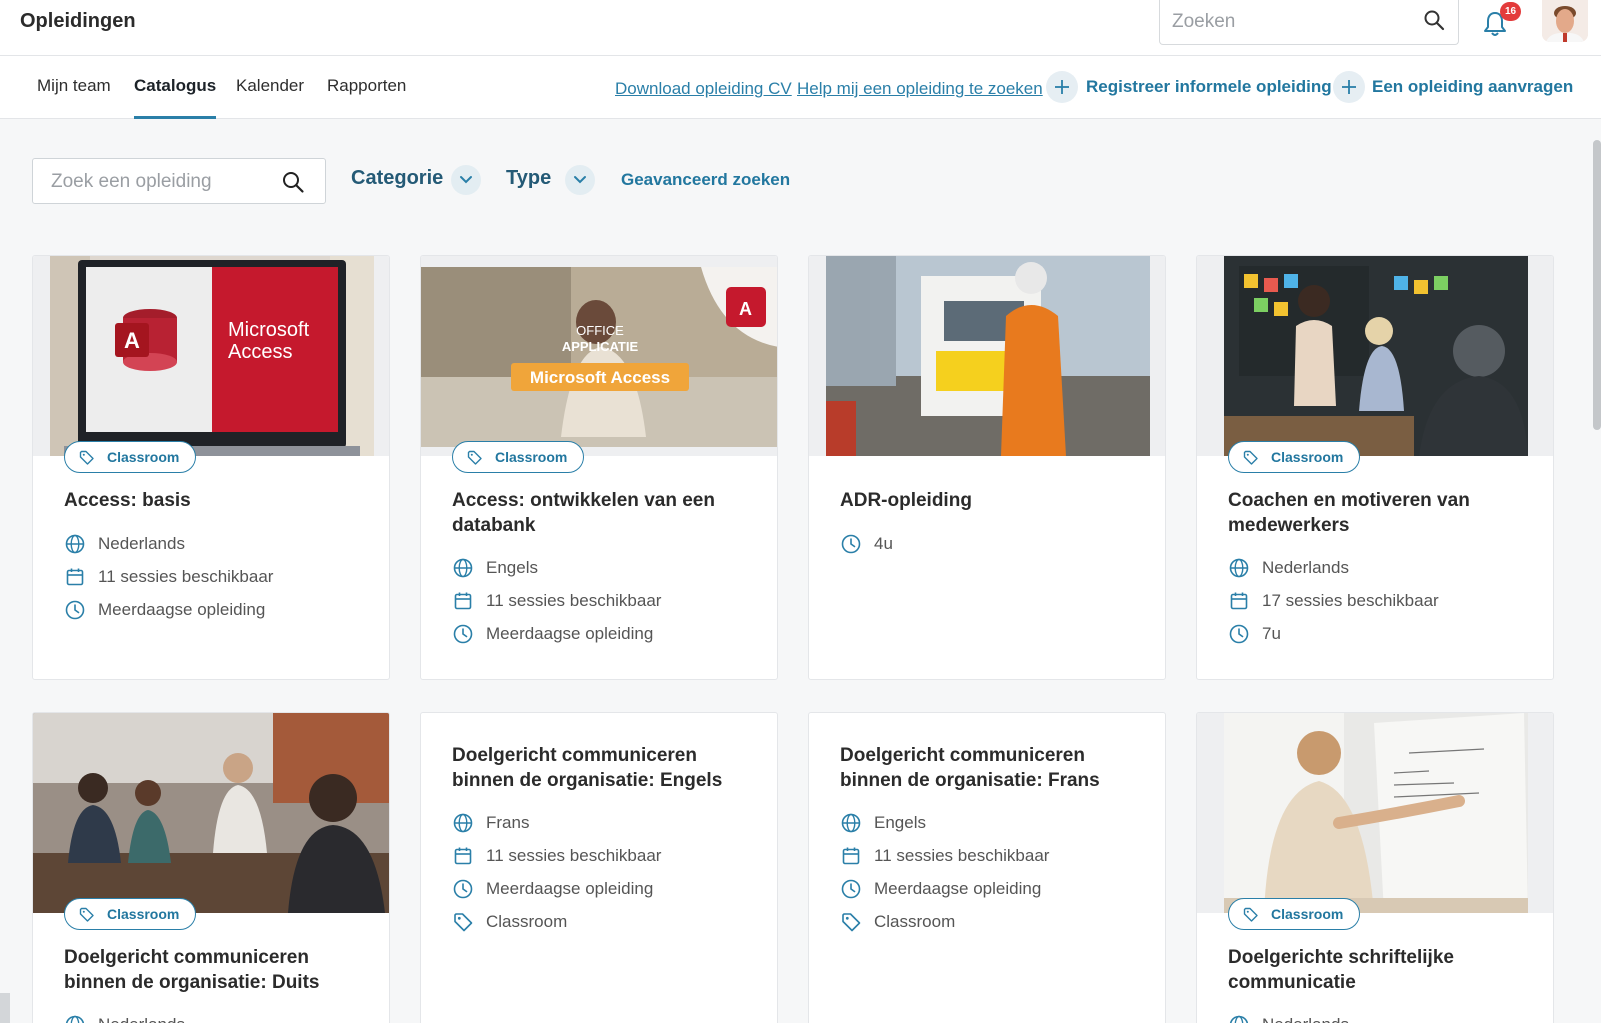 The height and width of the screenshot is (1023, 1601). I want to click on tab-rapporten: Rapporten, so click(366, 97).